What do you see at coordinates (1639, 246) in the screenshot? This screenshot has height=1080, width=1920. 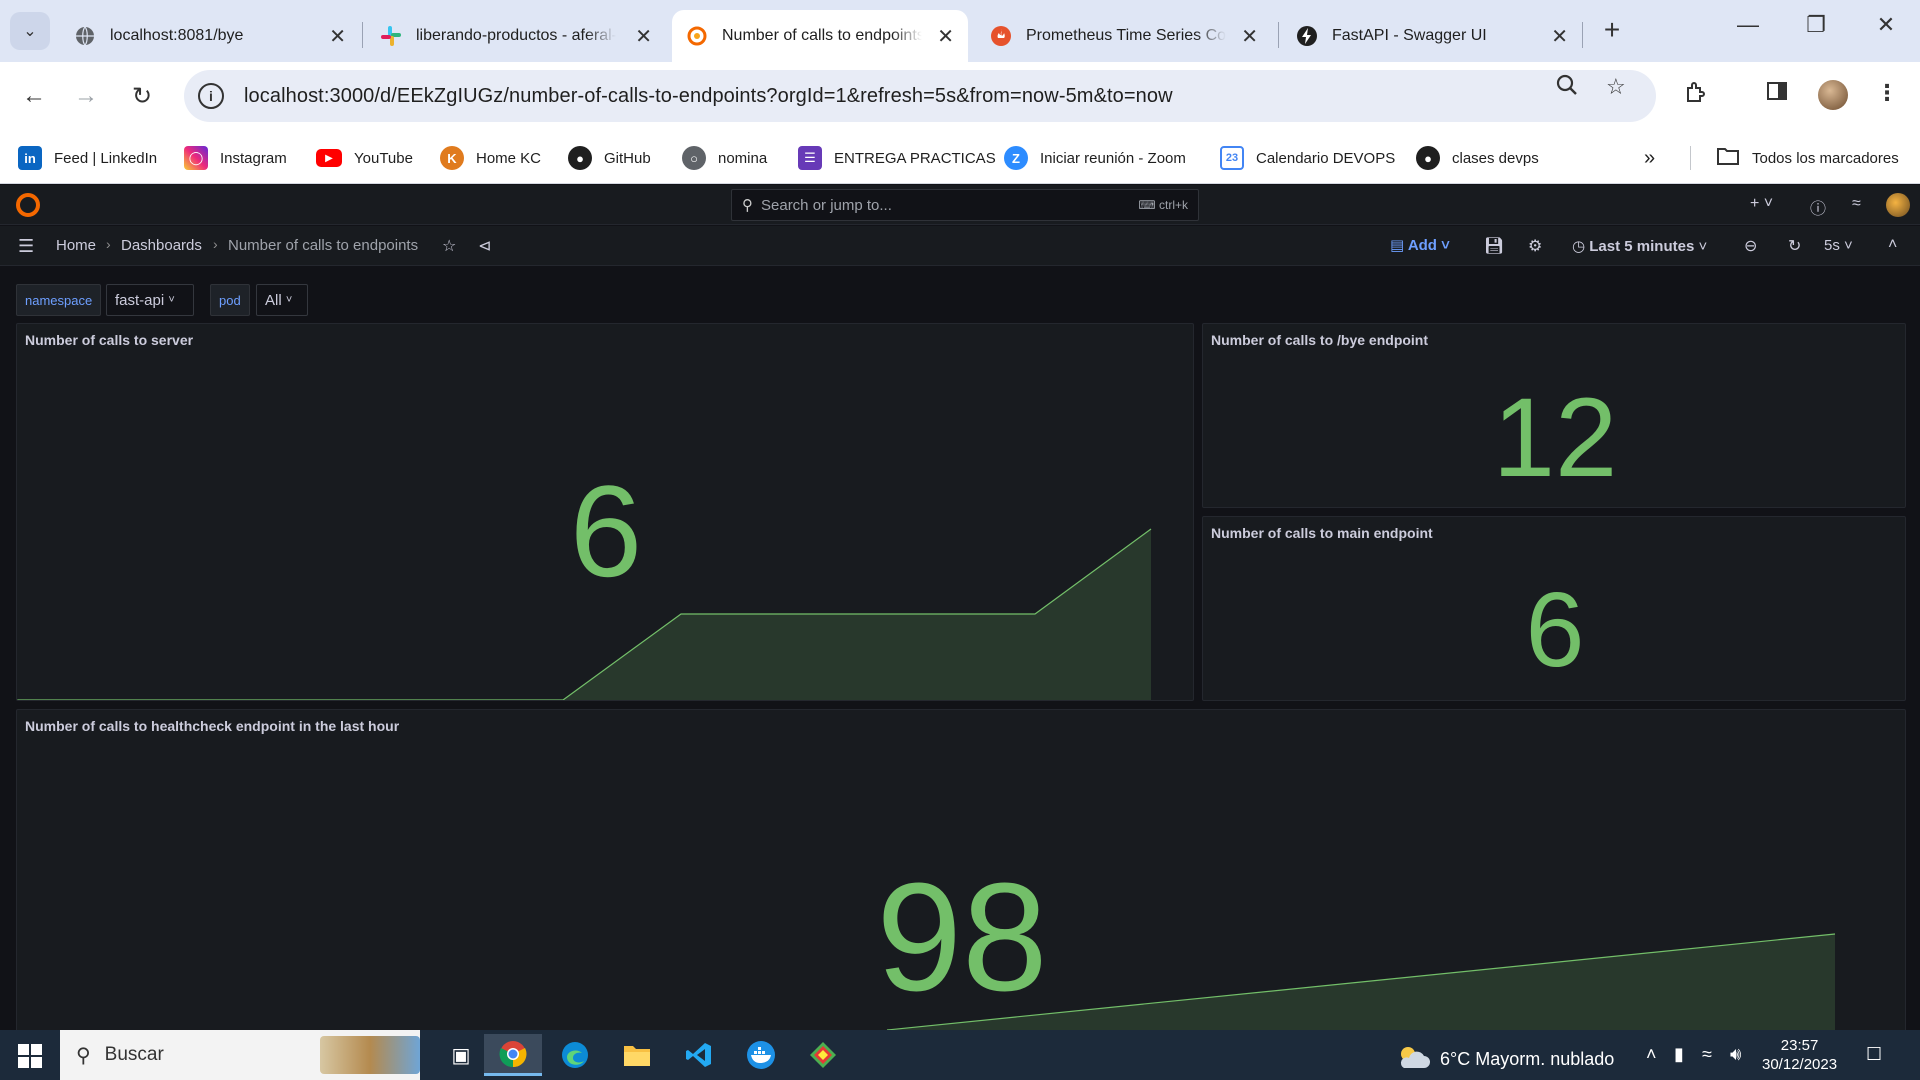 I see `time-range-picker: ◷ Last 5 minutes ˅` at bounding box center [1639, 246].